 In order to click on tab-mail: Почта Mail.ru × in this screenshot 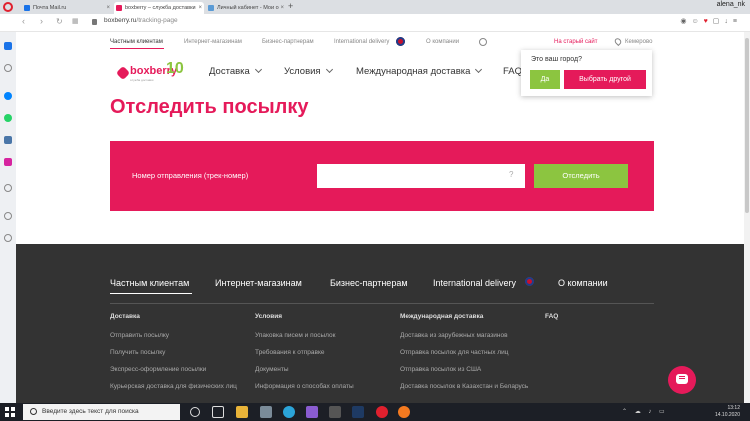, I will do `click(67, 8)`.